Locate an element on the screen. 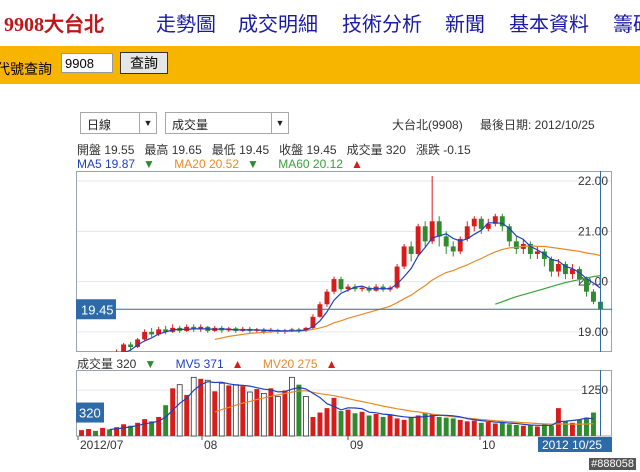 The image size is (640, 472). up-arrow-icon: ▲ is located at coordinates (331, 364).